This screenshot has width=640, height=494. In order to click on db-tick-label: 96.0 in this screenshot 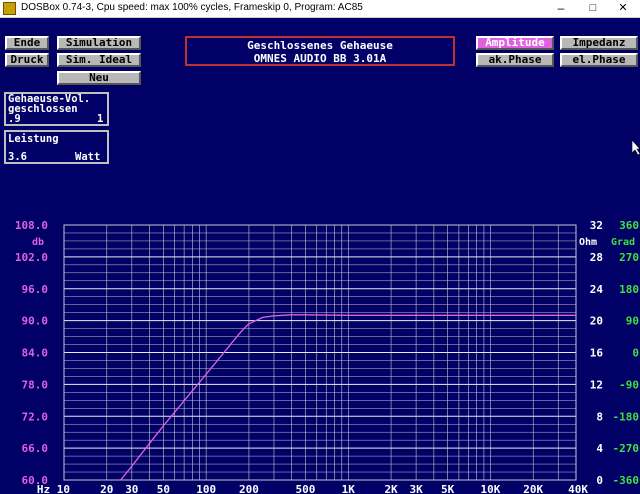, I will do `click(35, 289)`.